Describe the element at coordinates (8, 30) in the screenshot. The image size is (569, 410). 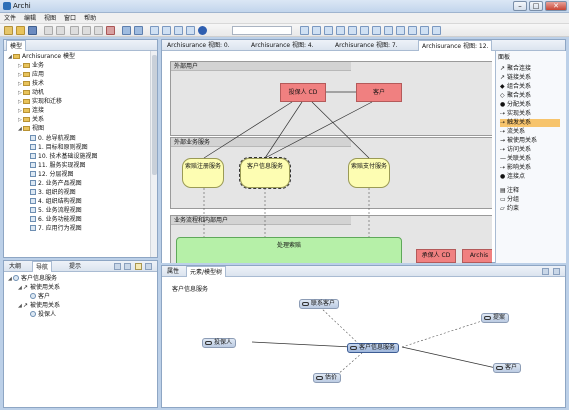
I see `new-icon` at that location.